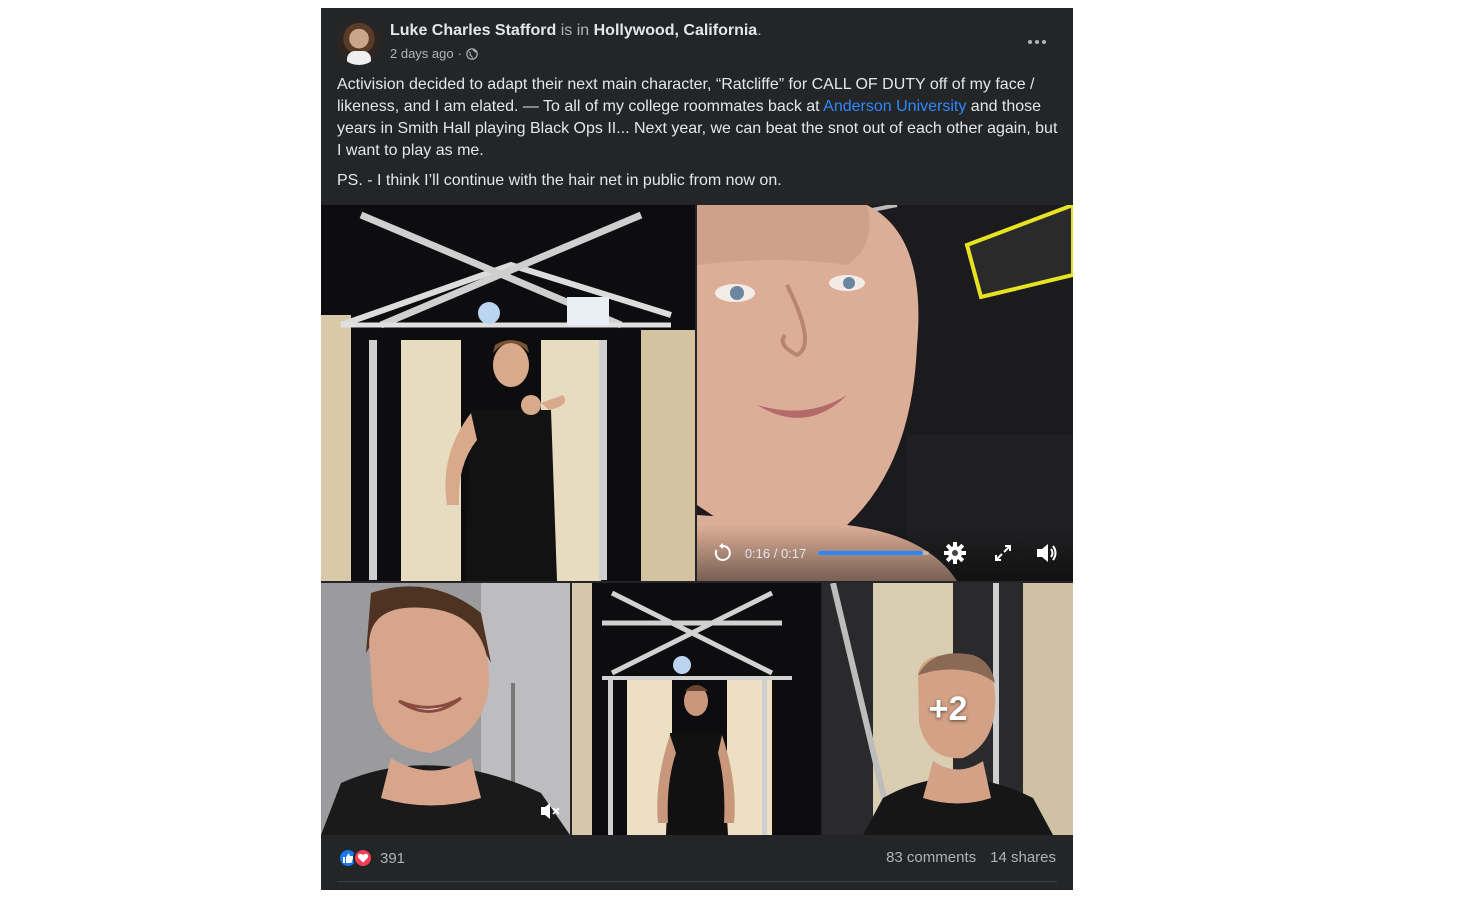  What do you see at coordinates (759, 30) in the screenshot?
I see `location-suffix: .` at bounding box center [759, 30].